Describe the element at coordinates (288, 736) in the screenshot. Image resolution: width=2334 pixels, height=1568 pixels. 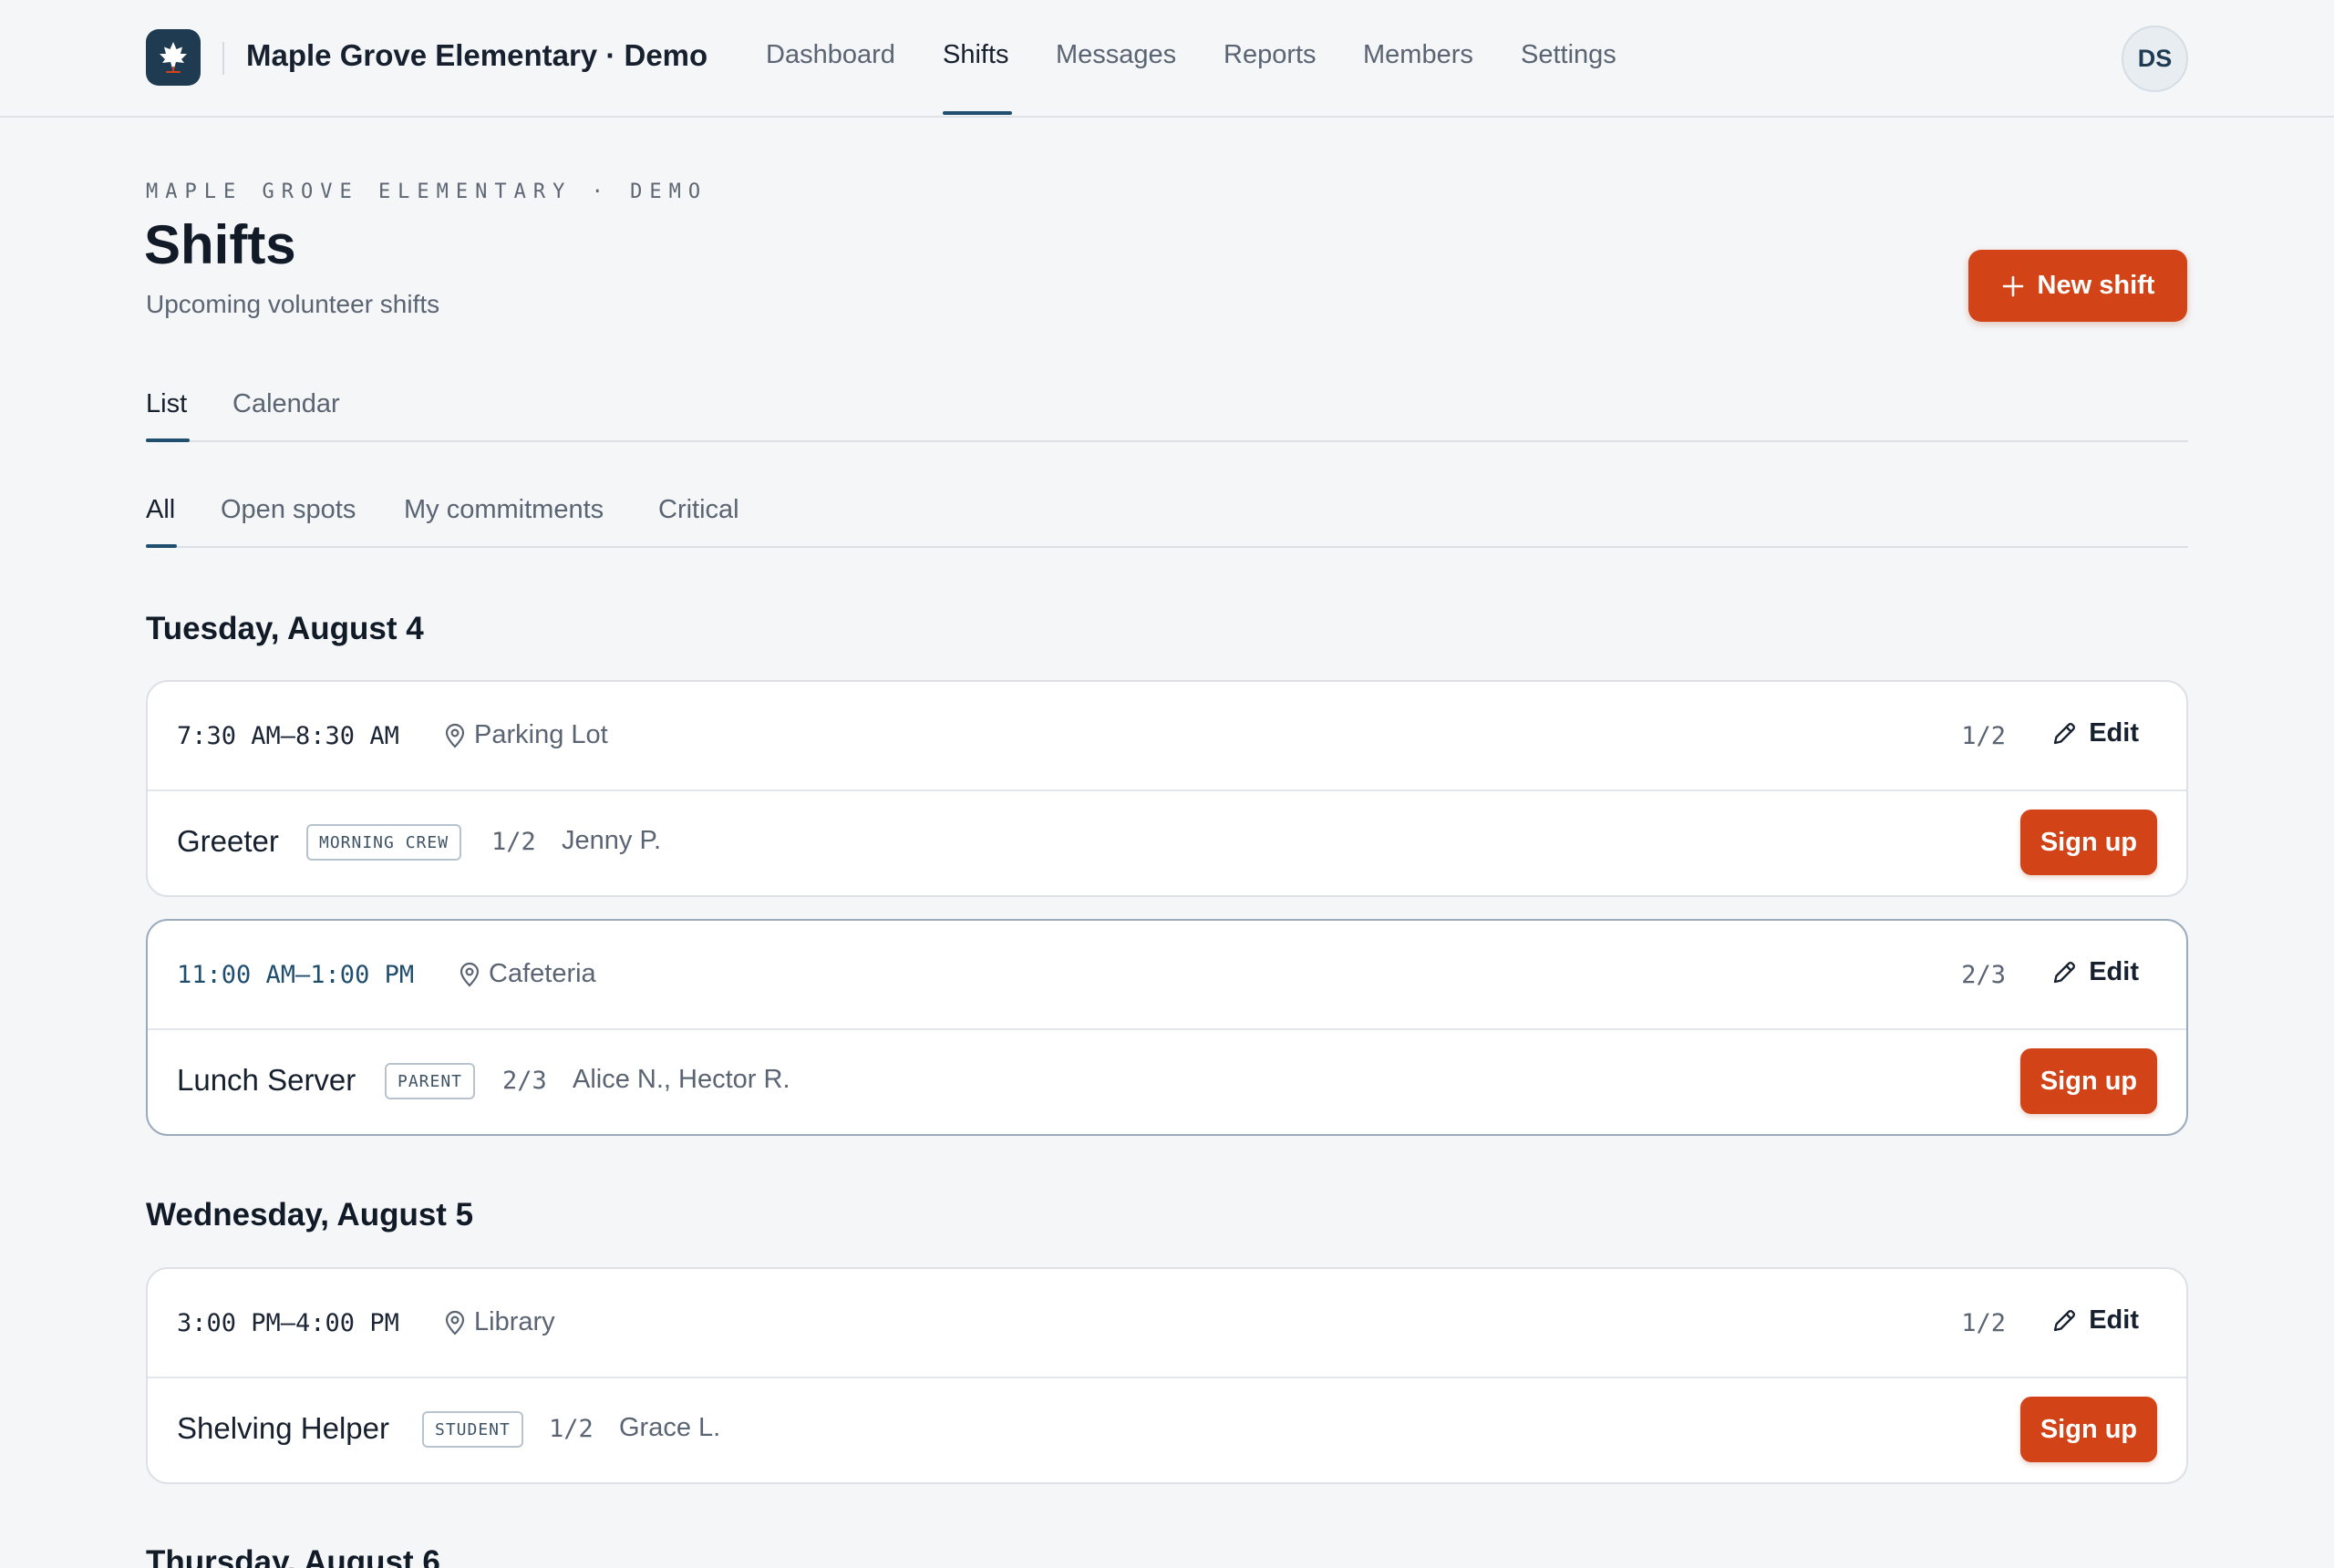
I see `shift-time: 7:30 AM–8:30 AM` at that location.